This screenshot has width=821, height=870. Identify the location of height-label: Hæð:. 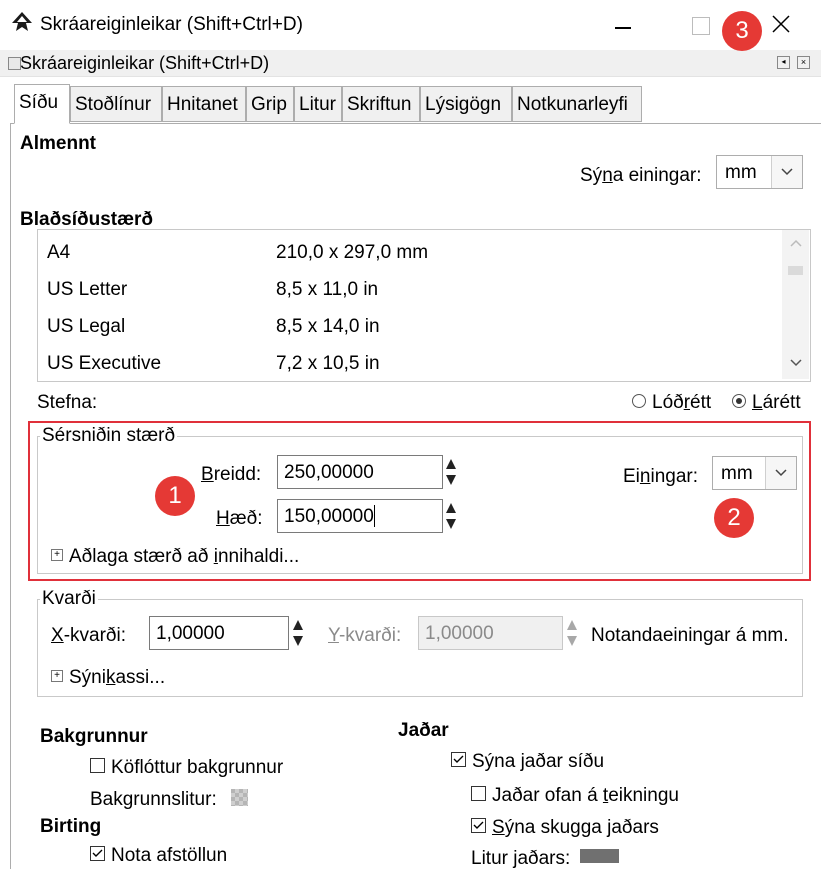
(239, 518).